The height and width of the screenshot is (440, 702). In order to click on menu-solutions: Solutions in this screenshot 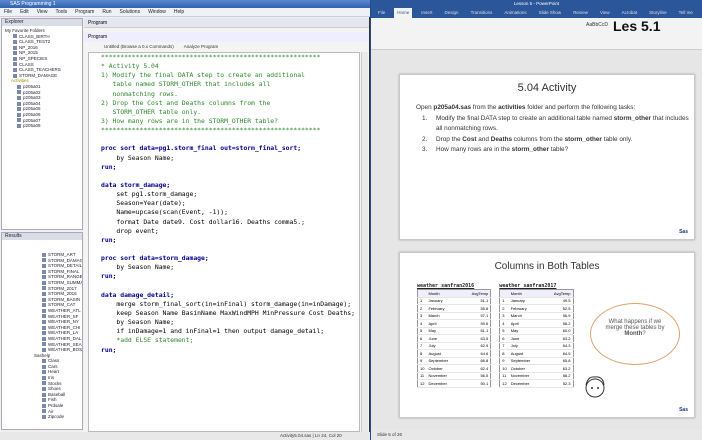, I will do `click(130, 12)`.